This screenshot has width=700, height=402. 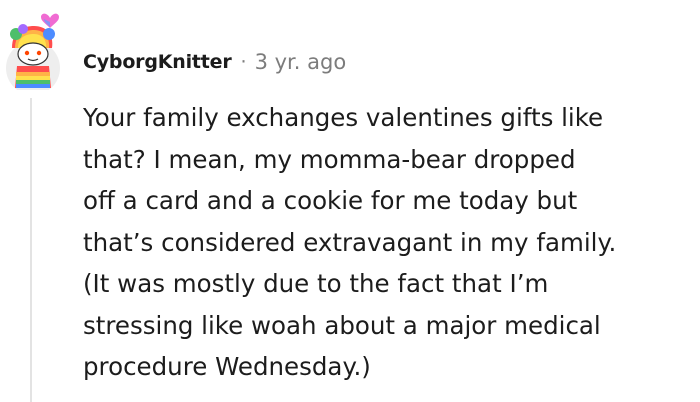 I want to click on comment-meta: CyborgKnitter · 3 yr. ago, so click(x=214, y=62).